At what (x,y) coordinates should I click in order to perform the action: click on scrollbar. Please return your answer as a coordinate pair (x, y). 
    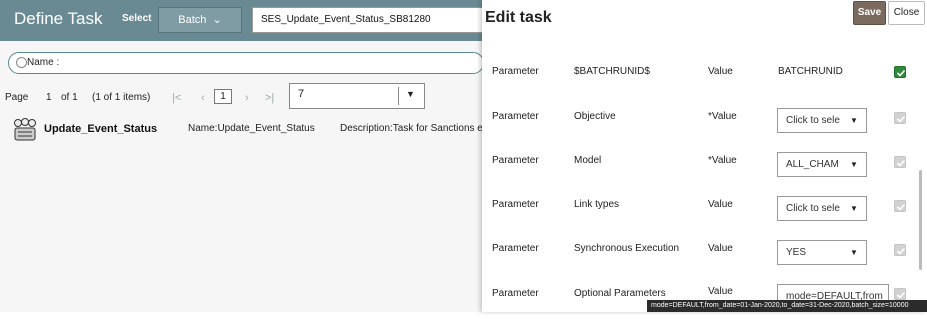
    Looking at the image, I should click on (920, 220).